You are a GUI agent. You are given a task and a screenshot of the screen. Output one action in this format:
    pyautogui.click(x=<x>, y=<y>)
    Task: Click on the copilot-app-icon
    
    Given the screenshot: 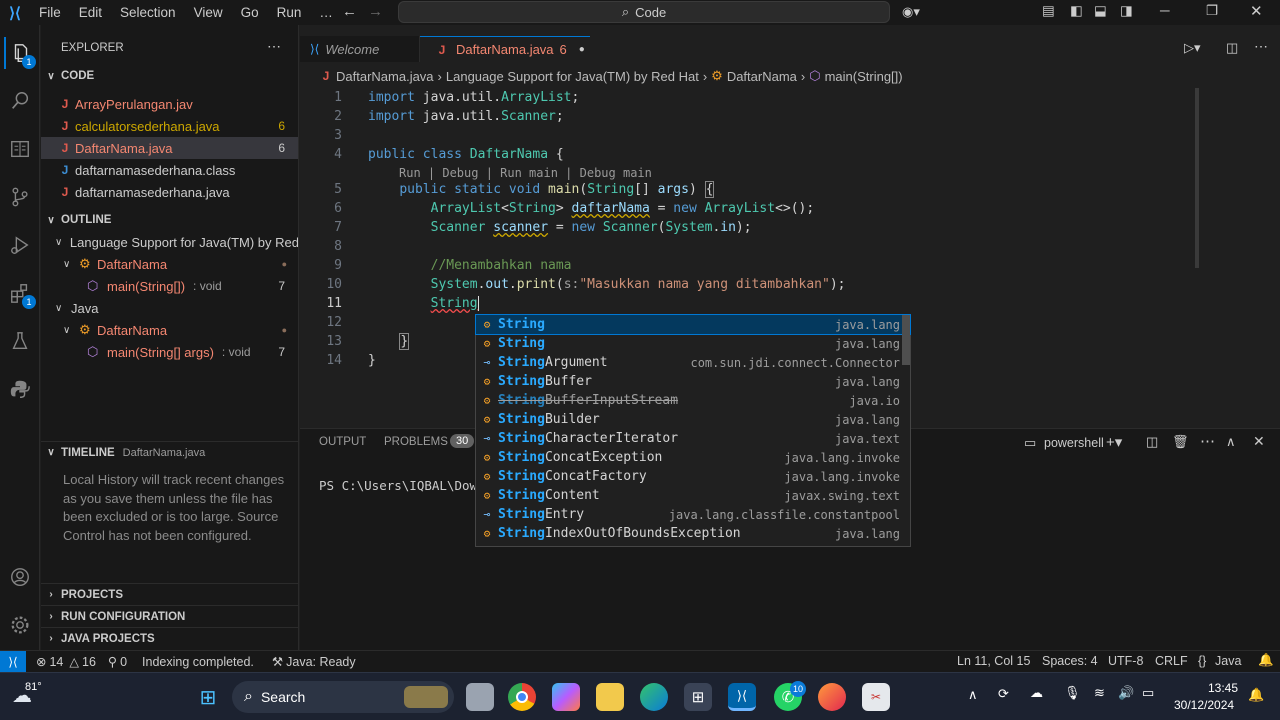 What is the action you would take?
    pyautogui.click(x=566, y=697)
    